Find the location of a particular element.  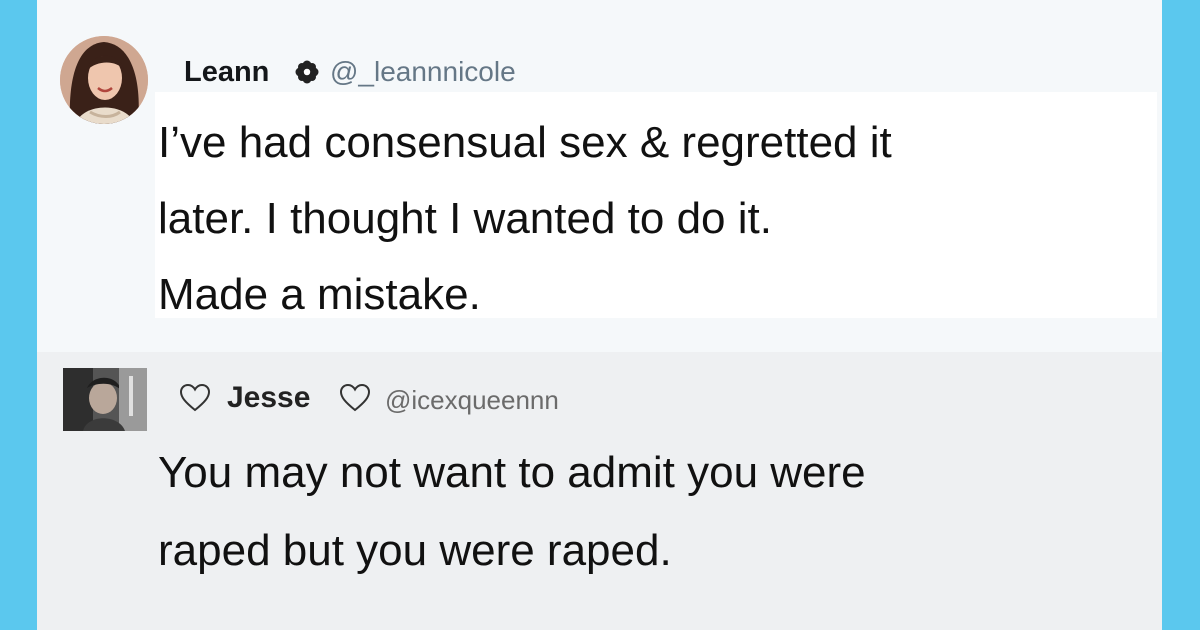

flower-badge-icon is located at coordinates (307, 72).